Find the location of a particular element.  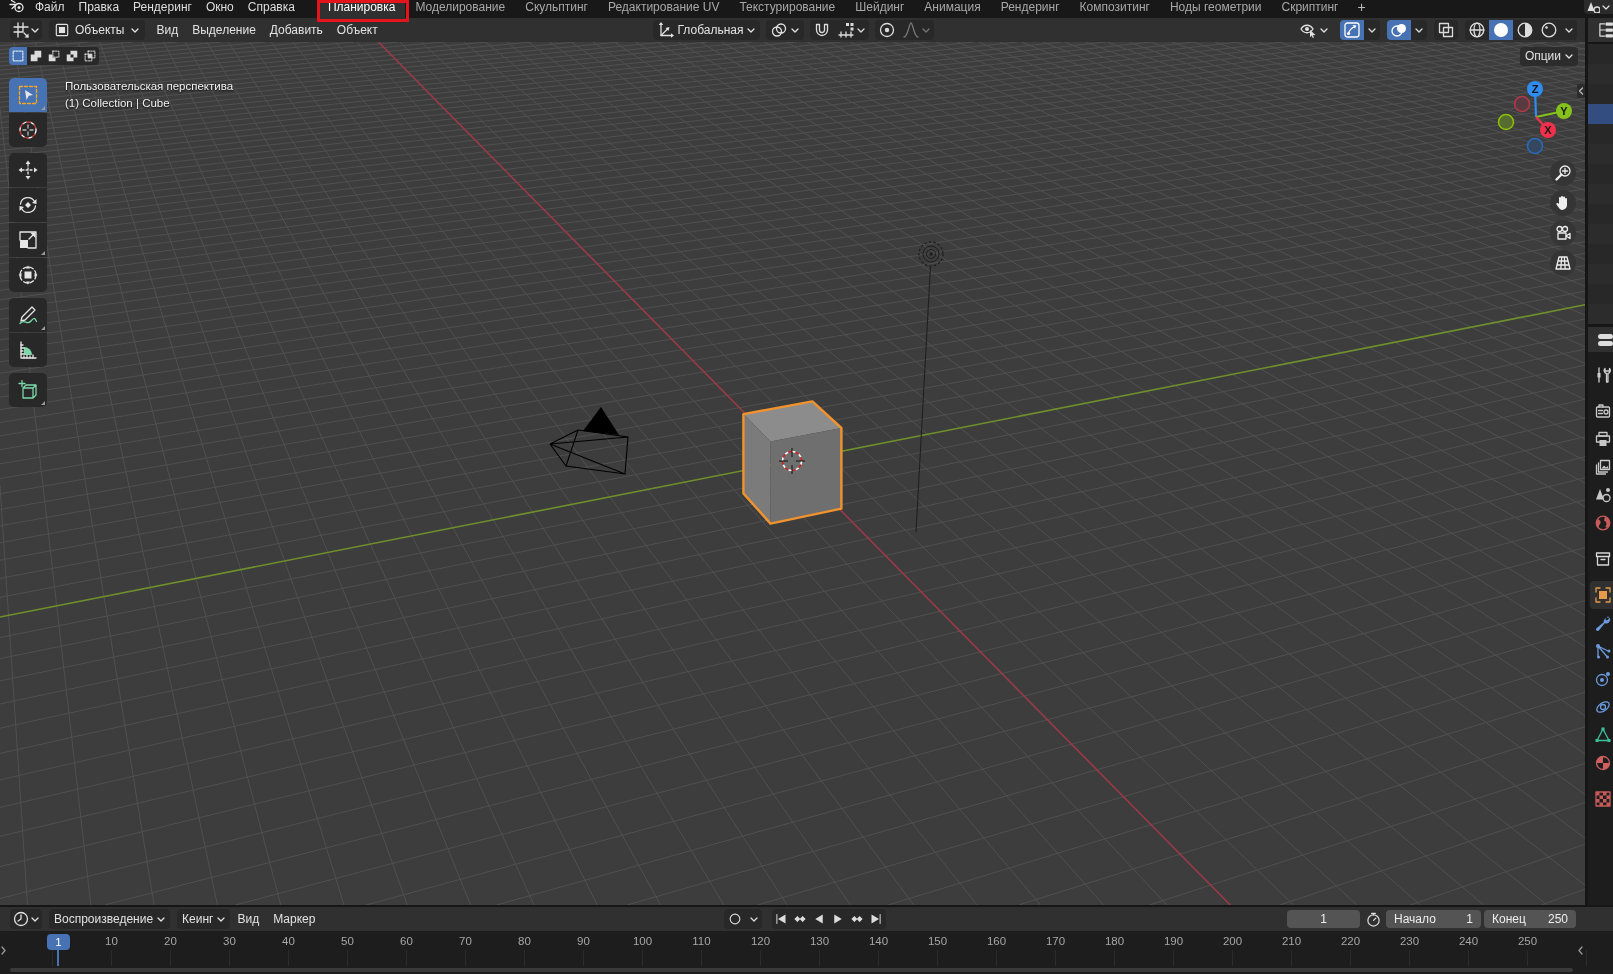

orientation-dropdown: Глобальная is located at coordinates (706, 30).